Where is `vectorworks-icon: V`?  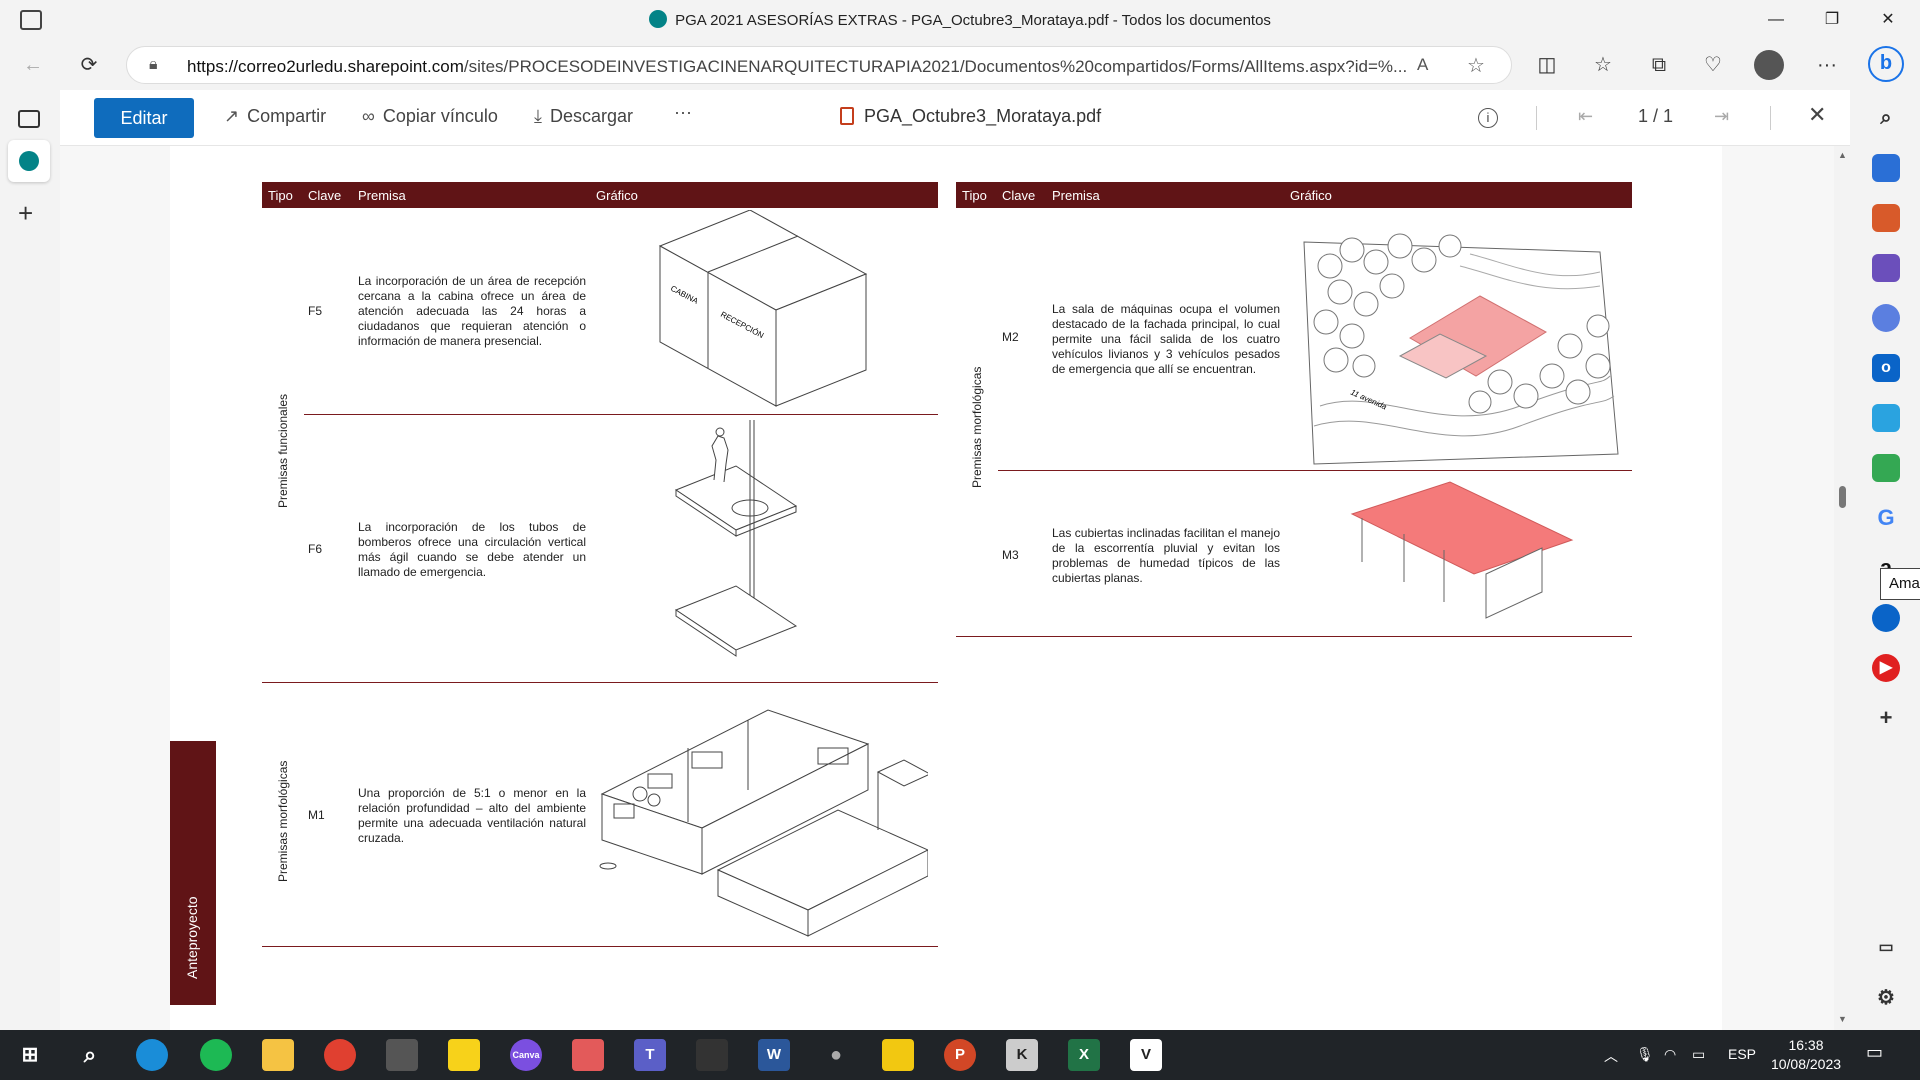 vectorworks-icon: V is located at coordinates (1146, 1055).